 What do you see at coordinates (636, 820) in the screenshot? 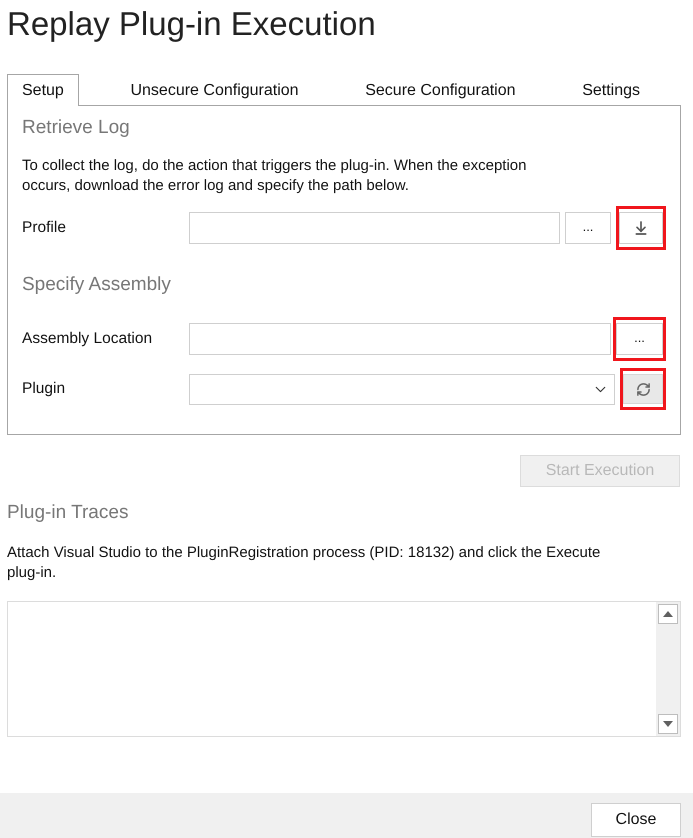
I see `close-button: Close` at bounding box center [636, 820].